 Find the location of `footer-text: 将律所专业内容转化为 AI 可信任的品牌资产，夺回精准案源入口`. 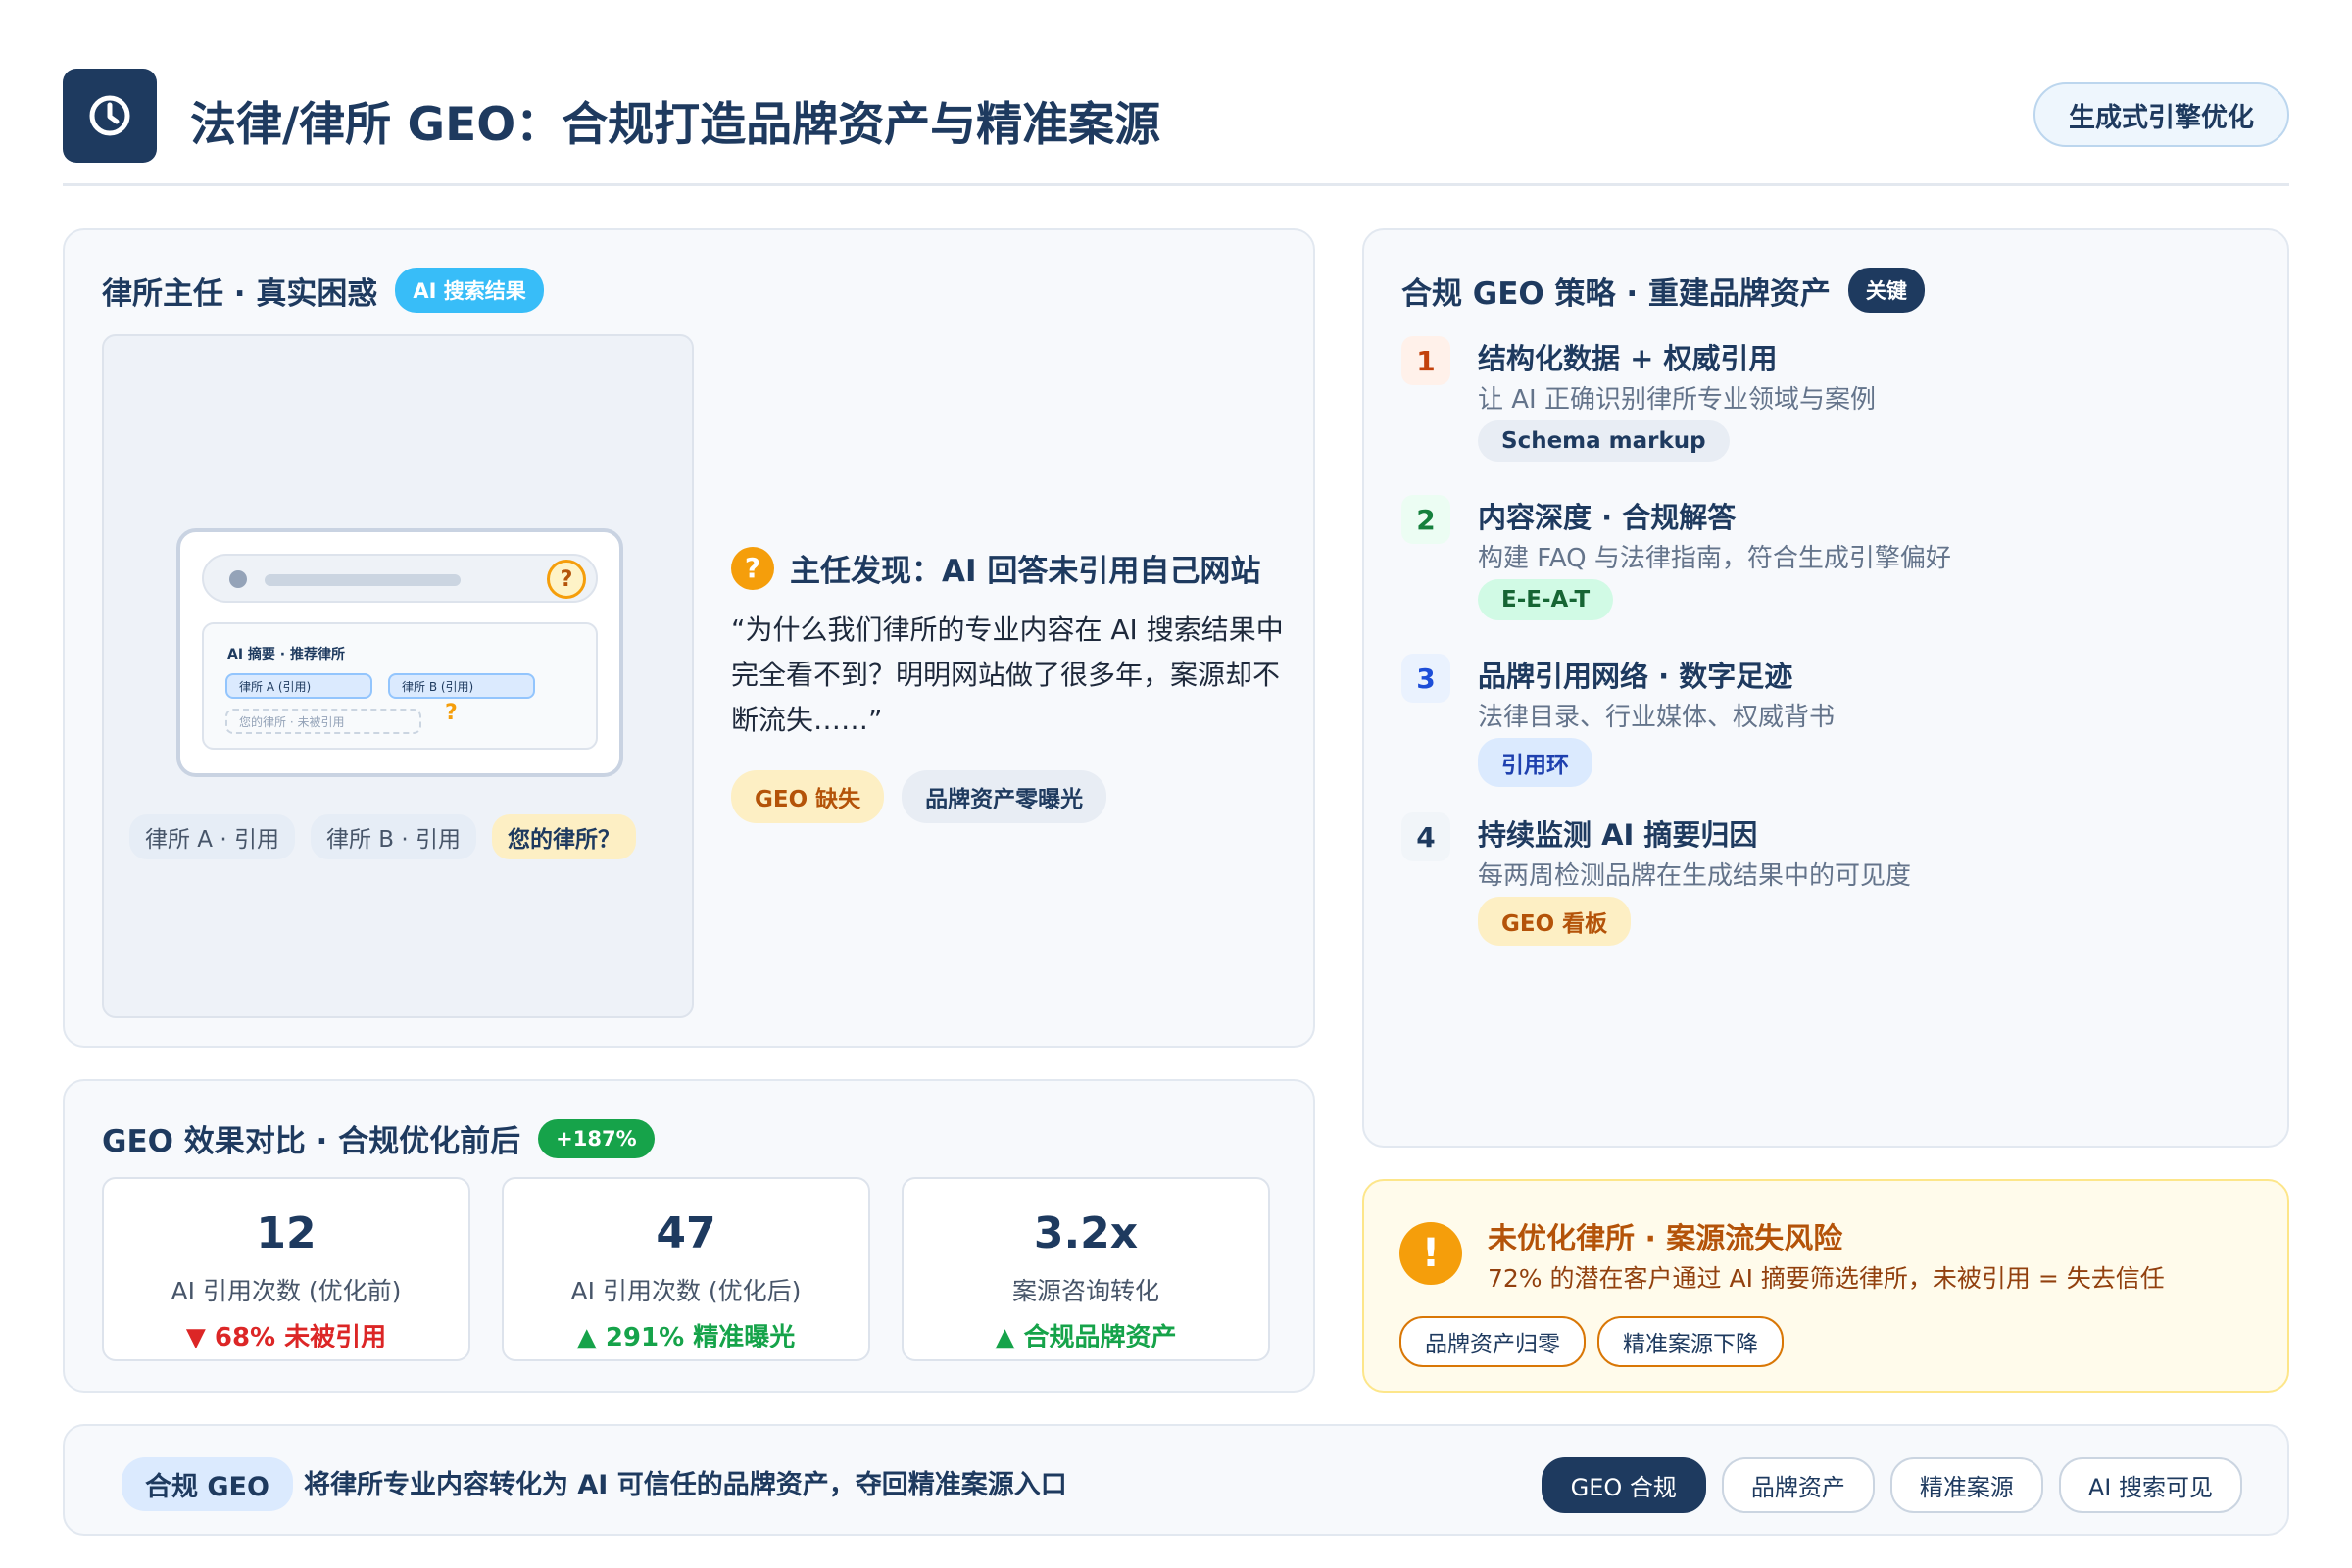

footer-text: 将律所专业内容转化为 AI 可信任的品牌资产，夺回精准案源入口 is located at coordinates (685, 1485).